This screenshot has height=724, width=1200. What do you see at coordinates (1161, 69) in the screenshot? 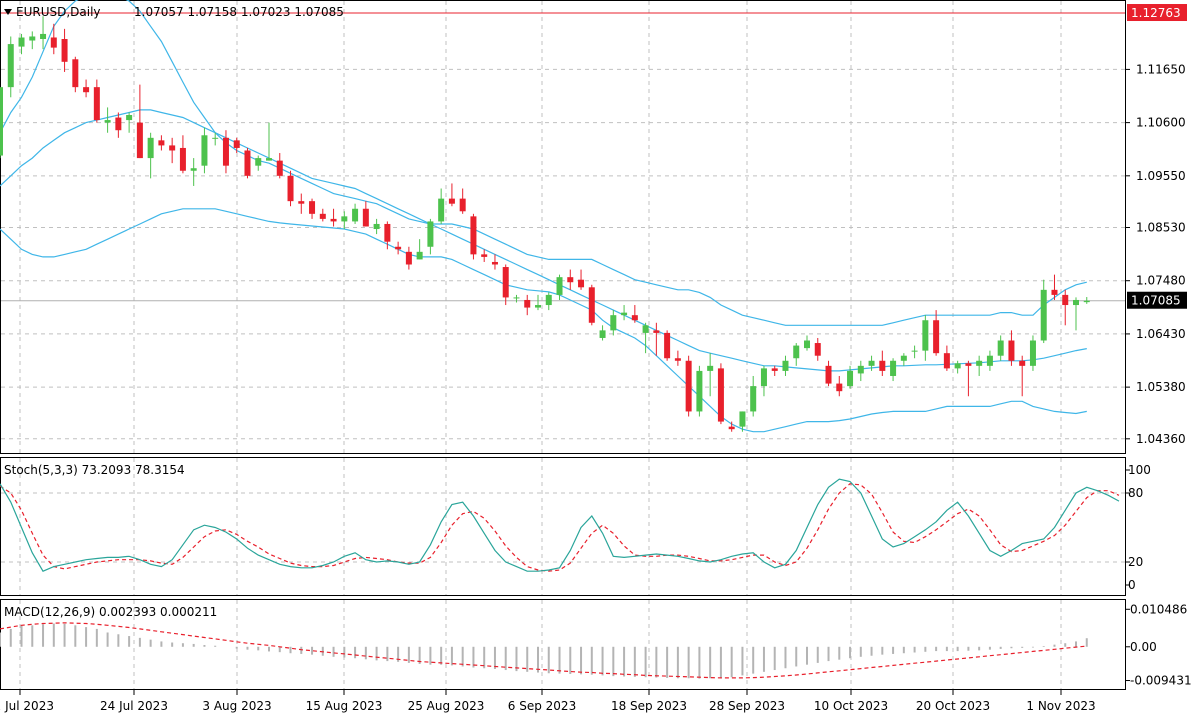
I see `y-tick-label: 1.11650` at bounding box center [1161, 69].